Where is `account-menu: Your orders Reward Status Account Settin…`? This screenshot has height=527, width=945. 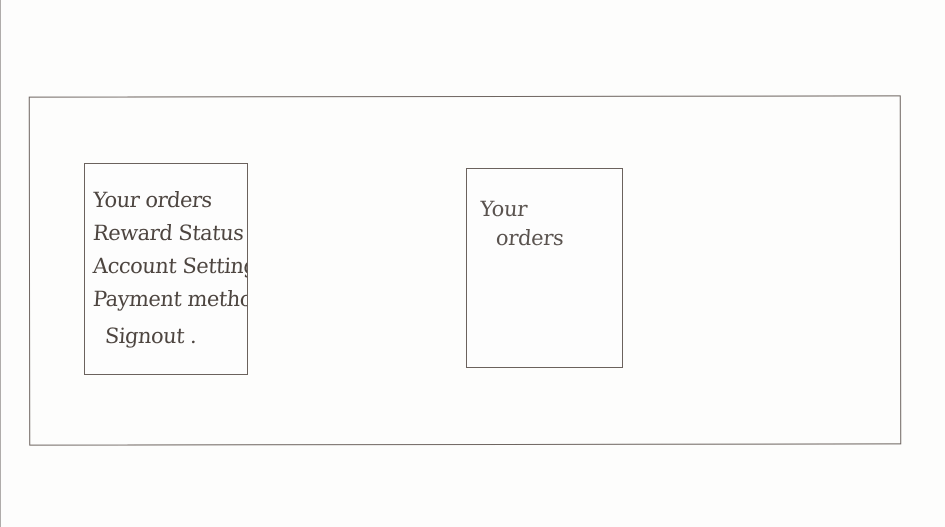
account-menu: Your orders Reward Status Account Settin… is located at coordinates (166, 269).